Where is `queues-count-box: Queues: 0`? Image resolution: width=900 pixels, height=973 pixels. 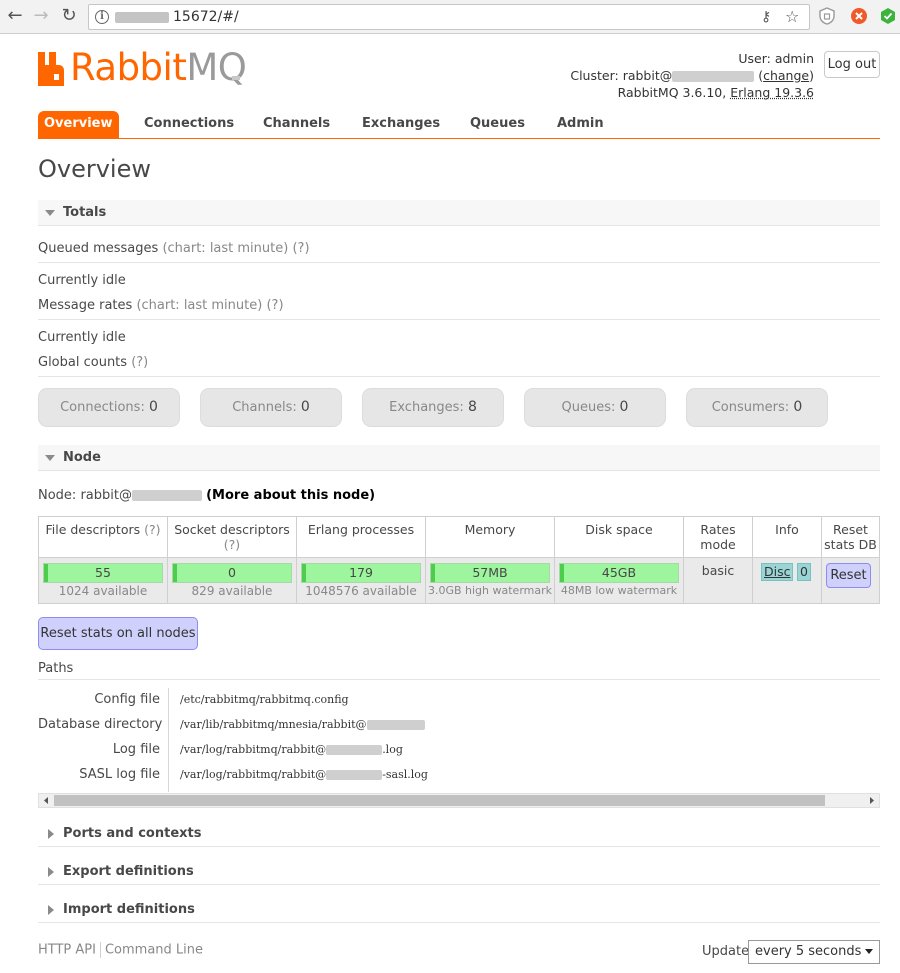 queues-count-box: Queues: 0 is located at coordinates (595, 407).